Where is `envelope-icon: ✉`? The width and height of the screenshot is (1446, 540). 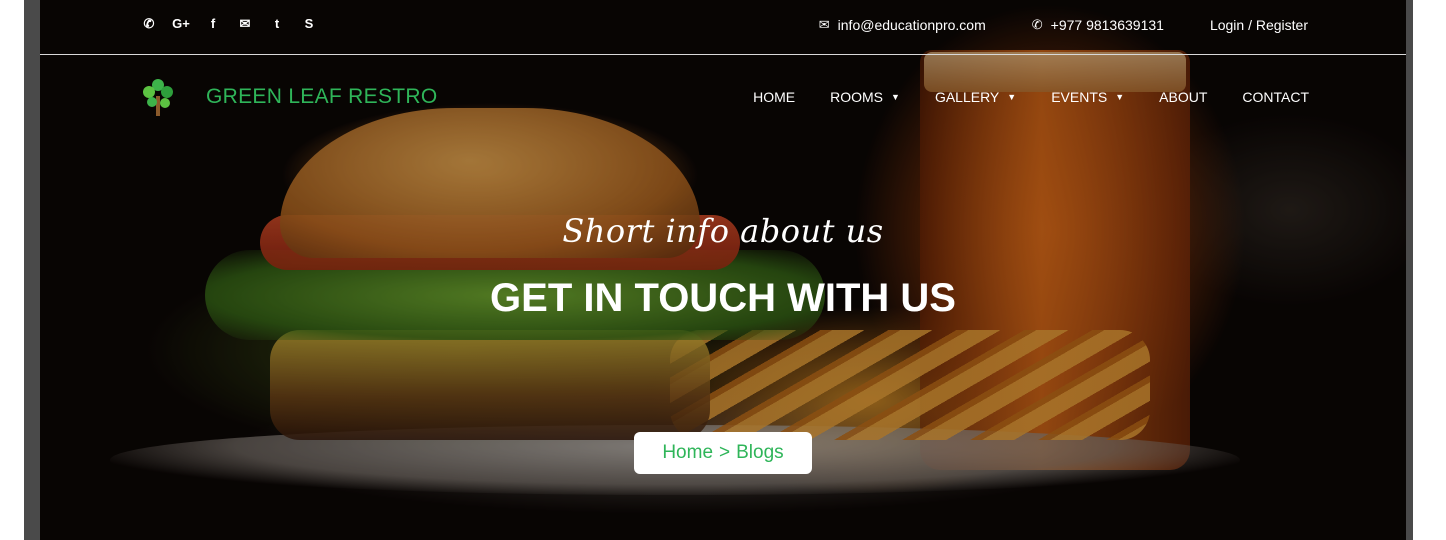
envelope-icon: ✉ is located at coordinates (824, 24).